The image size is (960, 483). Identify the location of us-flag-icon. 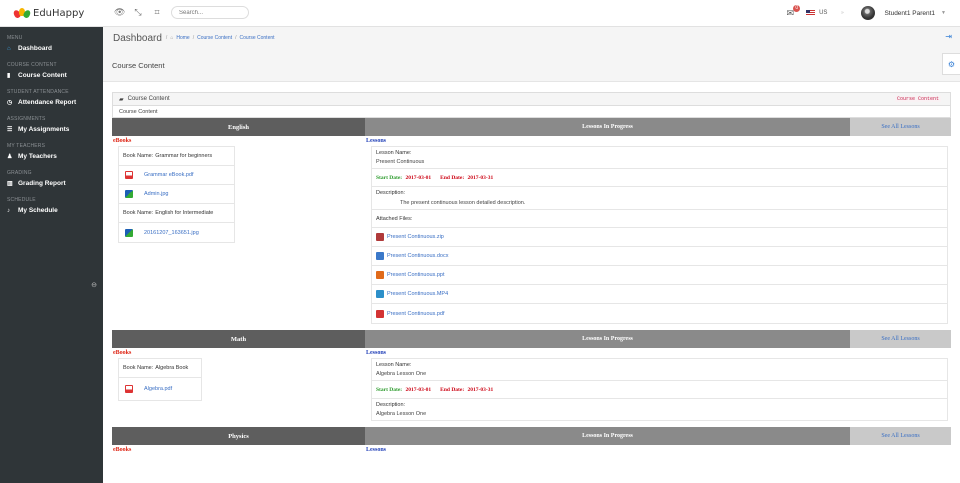
(811, 13).